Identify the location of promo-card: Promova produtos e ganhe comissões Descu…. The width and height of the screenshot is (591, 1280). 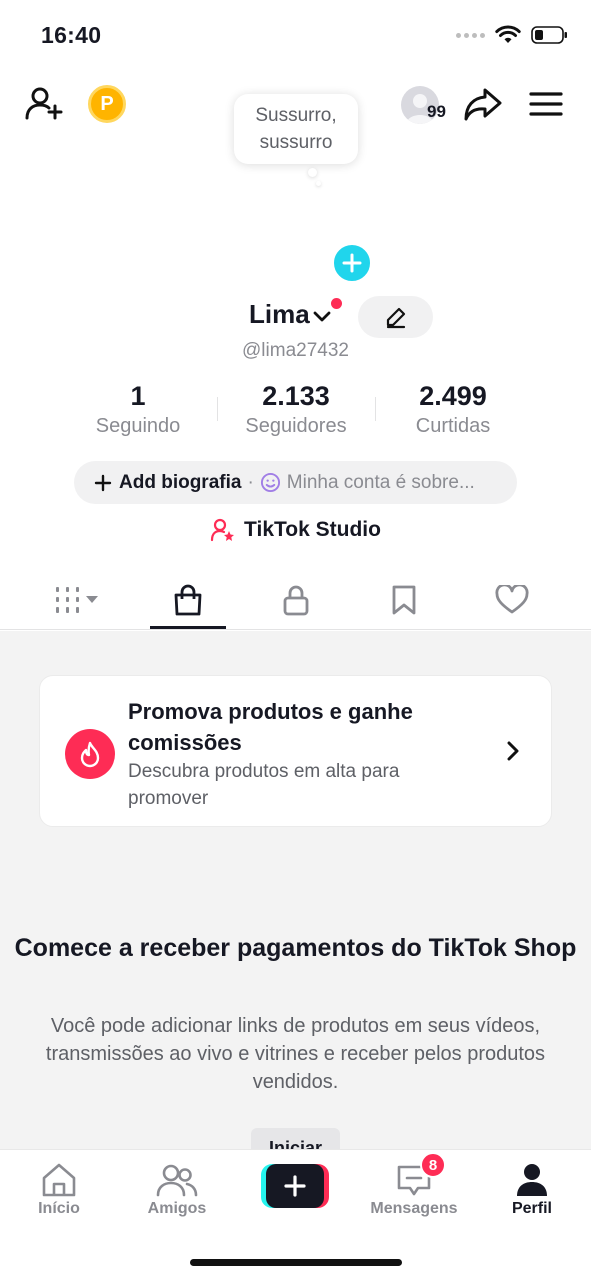
(295, 751).